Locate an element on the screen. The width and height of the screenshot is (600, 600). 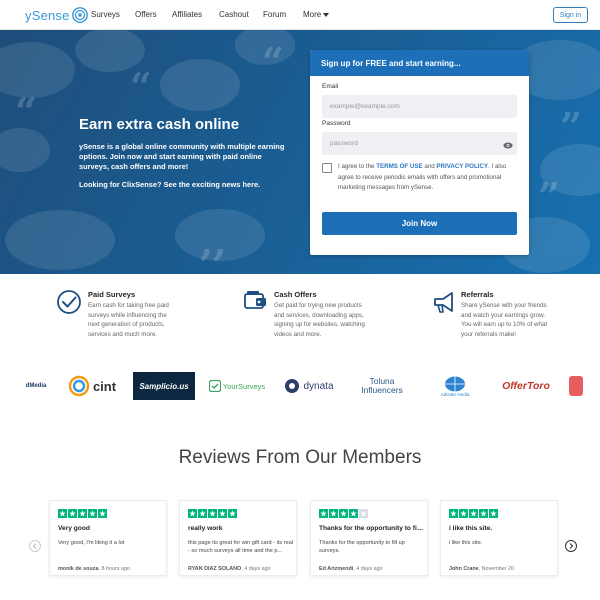
partner-logo-cint: cint is located at coordinates (92, 386).